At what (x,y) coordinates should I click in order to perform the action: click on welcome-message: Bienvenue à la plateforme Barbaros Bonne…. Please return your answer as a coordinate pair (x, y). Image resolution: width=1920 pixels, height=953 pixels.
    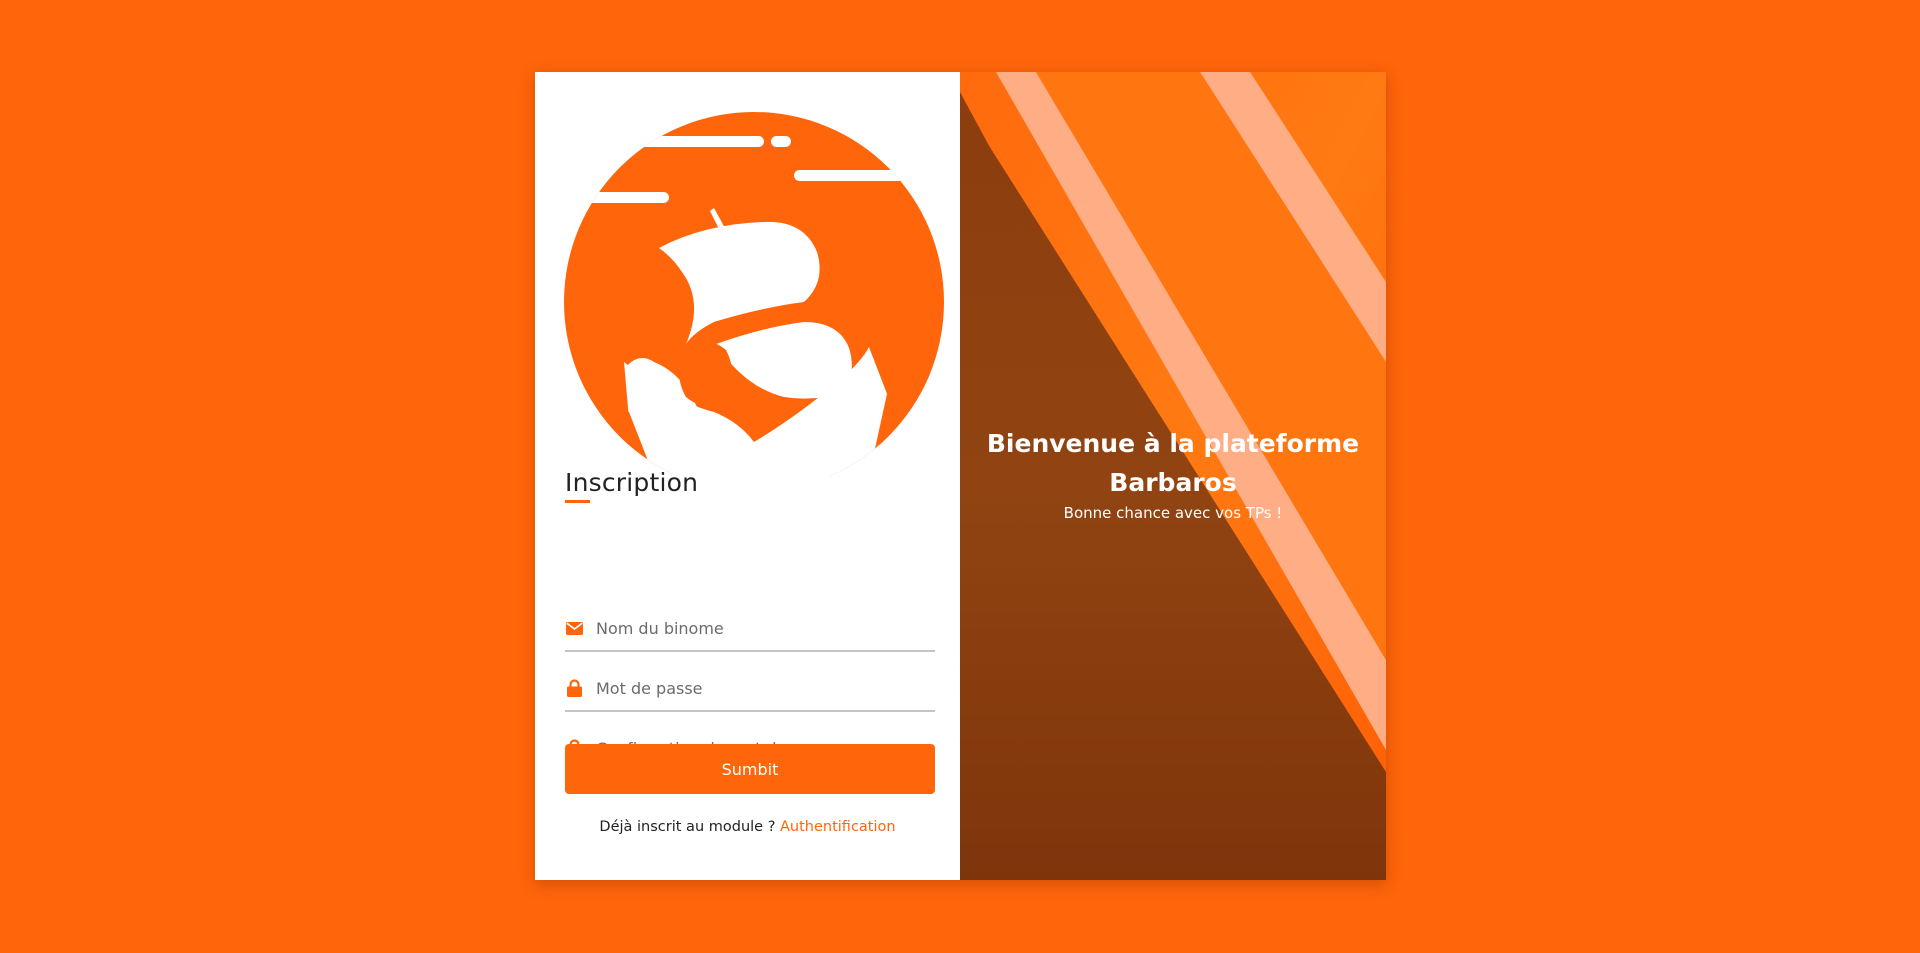
    Looking at the image, I should click on (1173, 473).